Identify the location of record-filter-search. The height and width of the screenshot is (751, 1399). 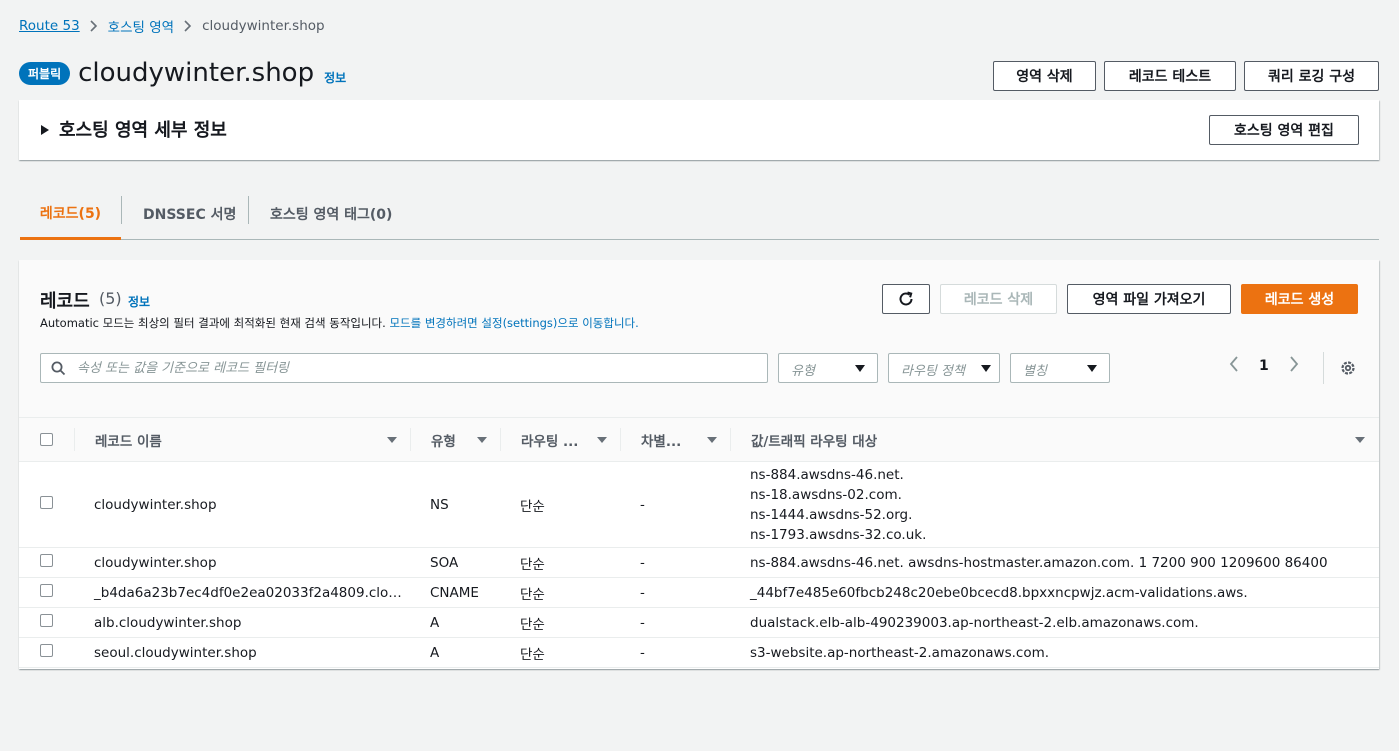
(404, 368).